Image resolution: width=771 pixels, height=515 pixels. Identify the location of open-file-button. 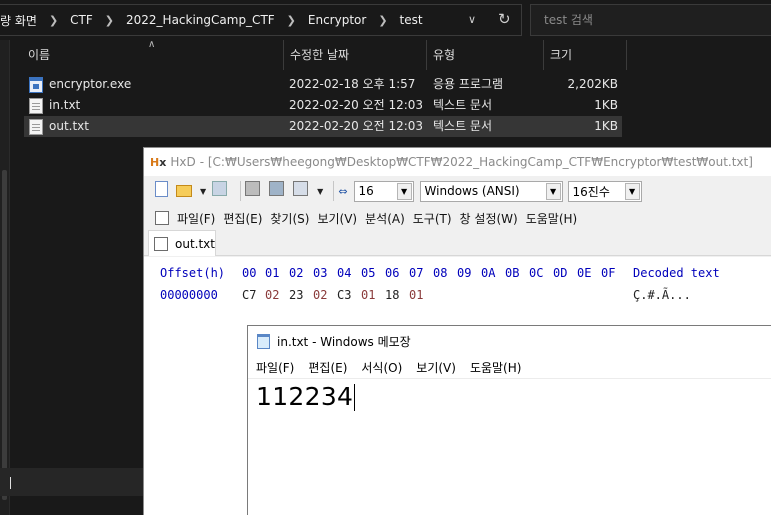
(186, 191).